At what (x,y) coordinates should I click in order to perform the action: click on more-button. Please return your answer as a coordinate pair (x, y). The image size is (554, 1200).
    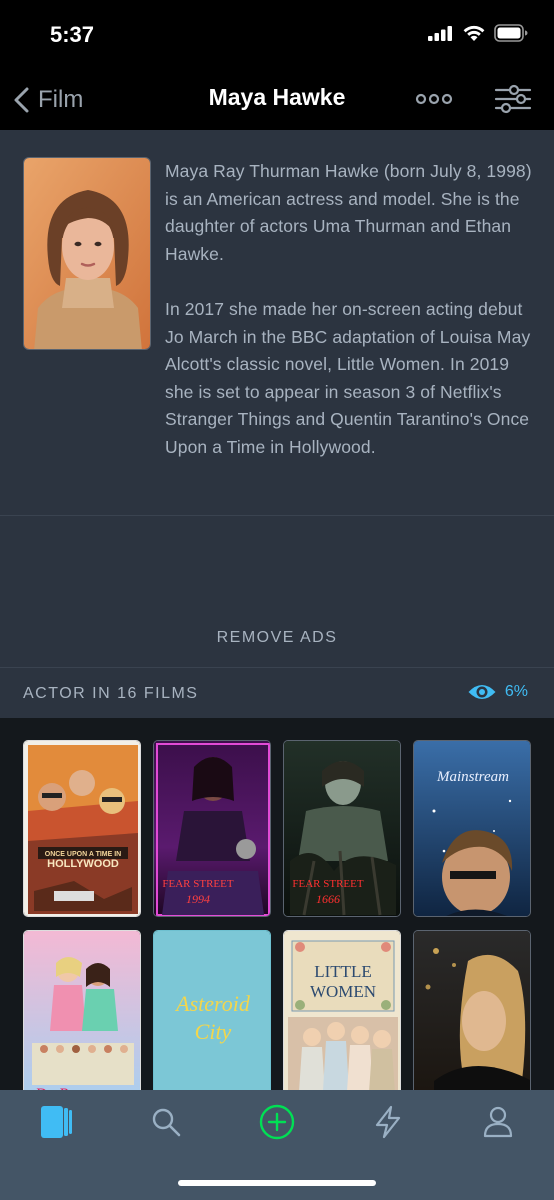
    Looking at the image, I should click on (434, 99).